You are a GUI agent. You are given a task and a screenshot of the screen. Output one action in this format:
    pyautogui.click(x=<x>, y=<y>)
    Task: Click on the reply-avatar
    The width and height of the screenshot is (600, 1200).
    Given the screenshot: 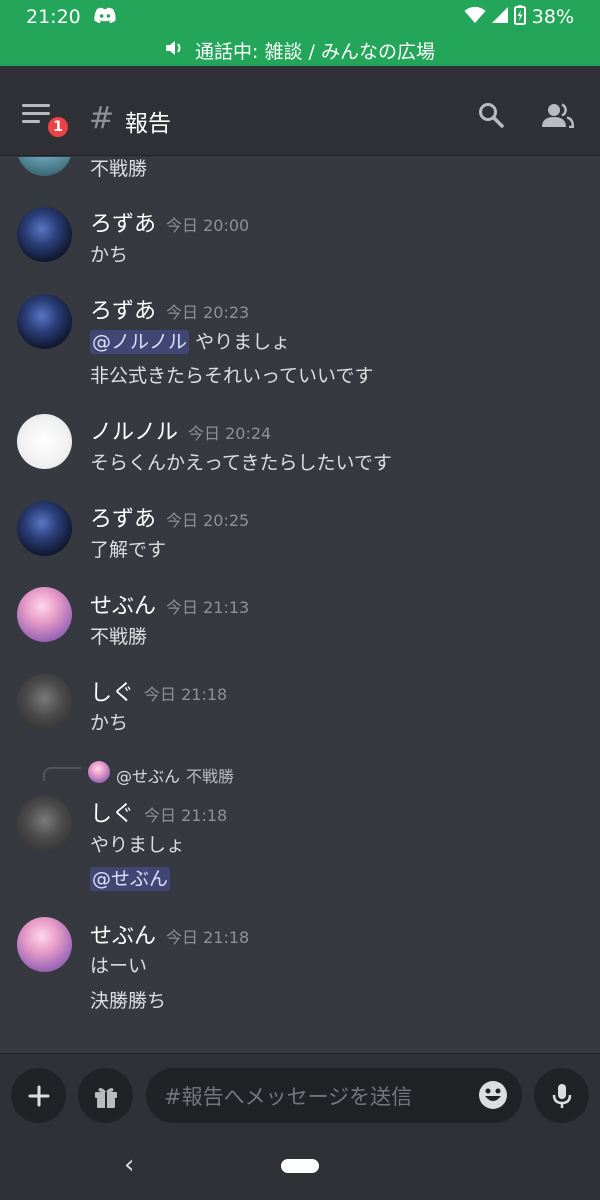 What is the action you would take?
    pyautogui.click(x=99, y=772)
    